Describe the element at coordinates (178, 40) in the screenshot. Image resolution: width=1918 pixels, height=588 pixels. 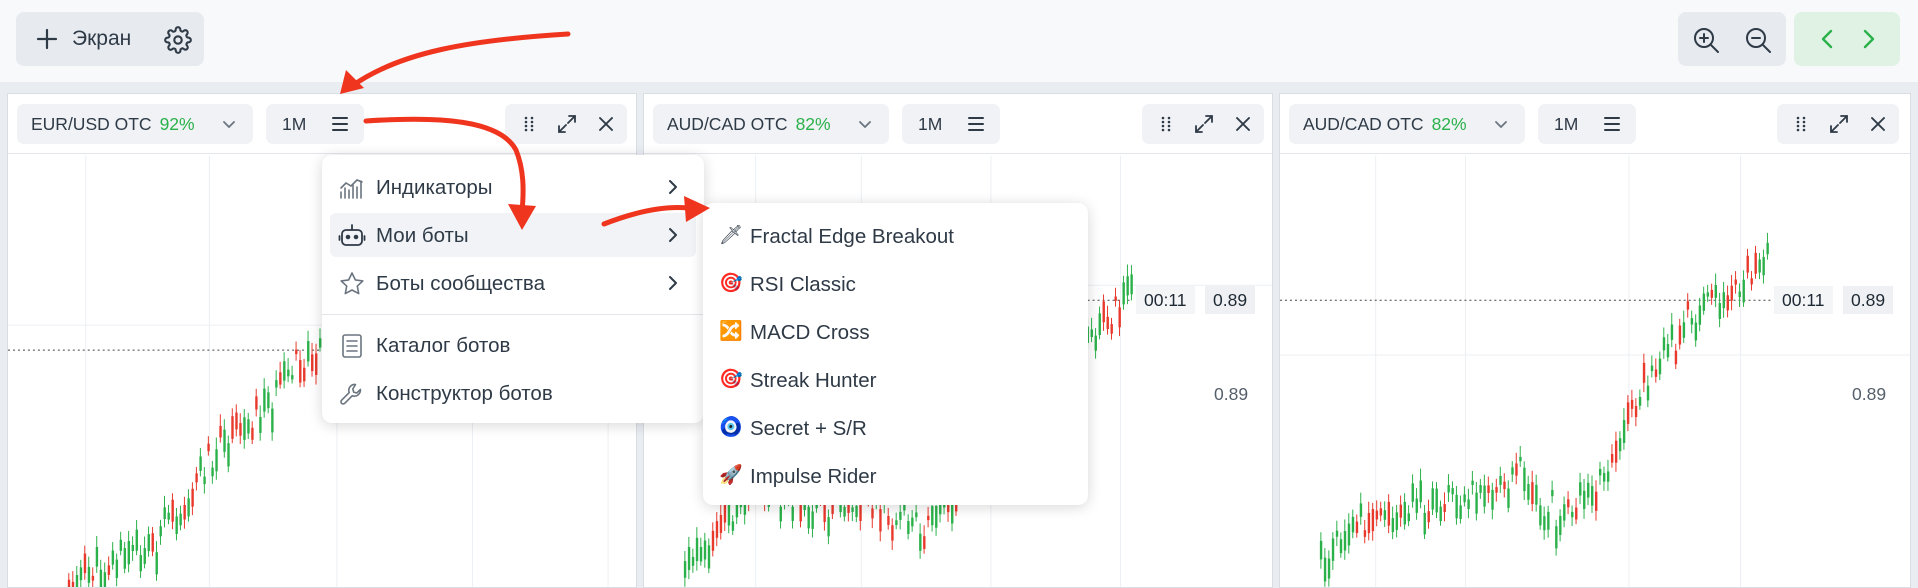
I see `gear-icon` at that location.